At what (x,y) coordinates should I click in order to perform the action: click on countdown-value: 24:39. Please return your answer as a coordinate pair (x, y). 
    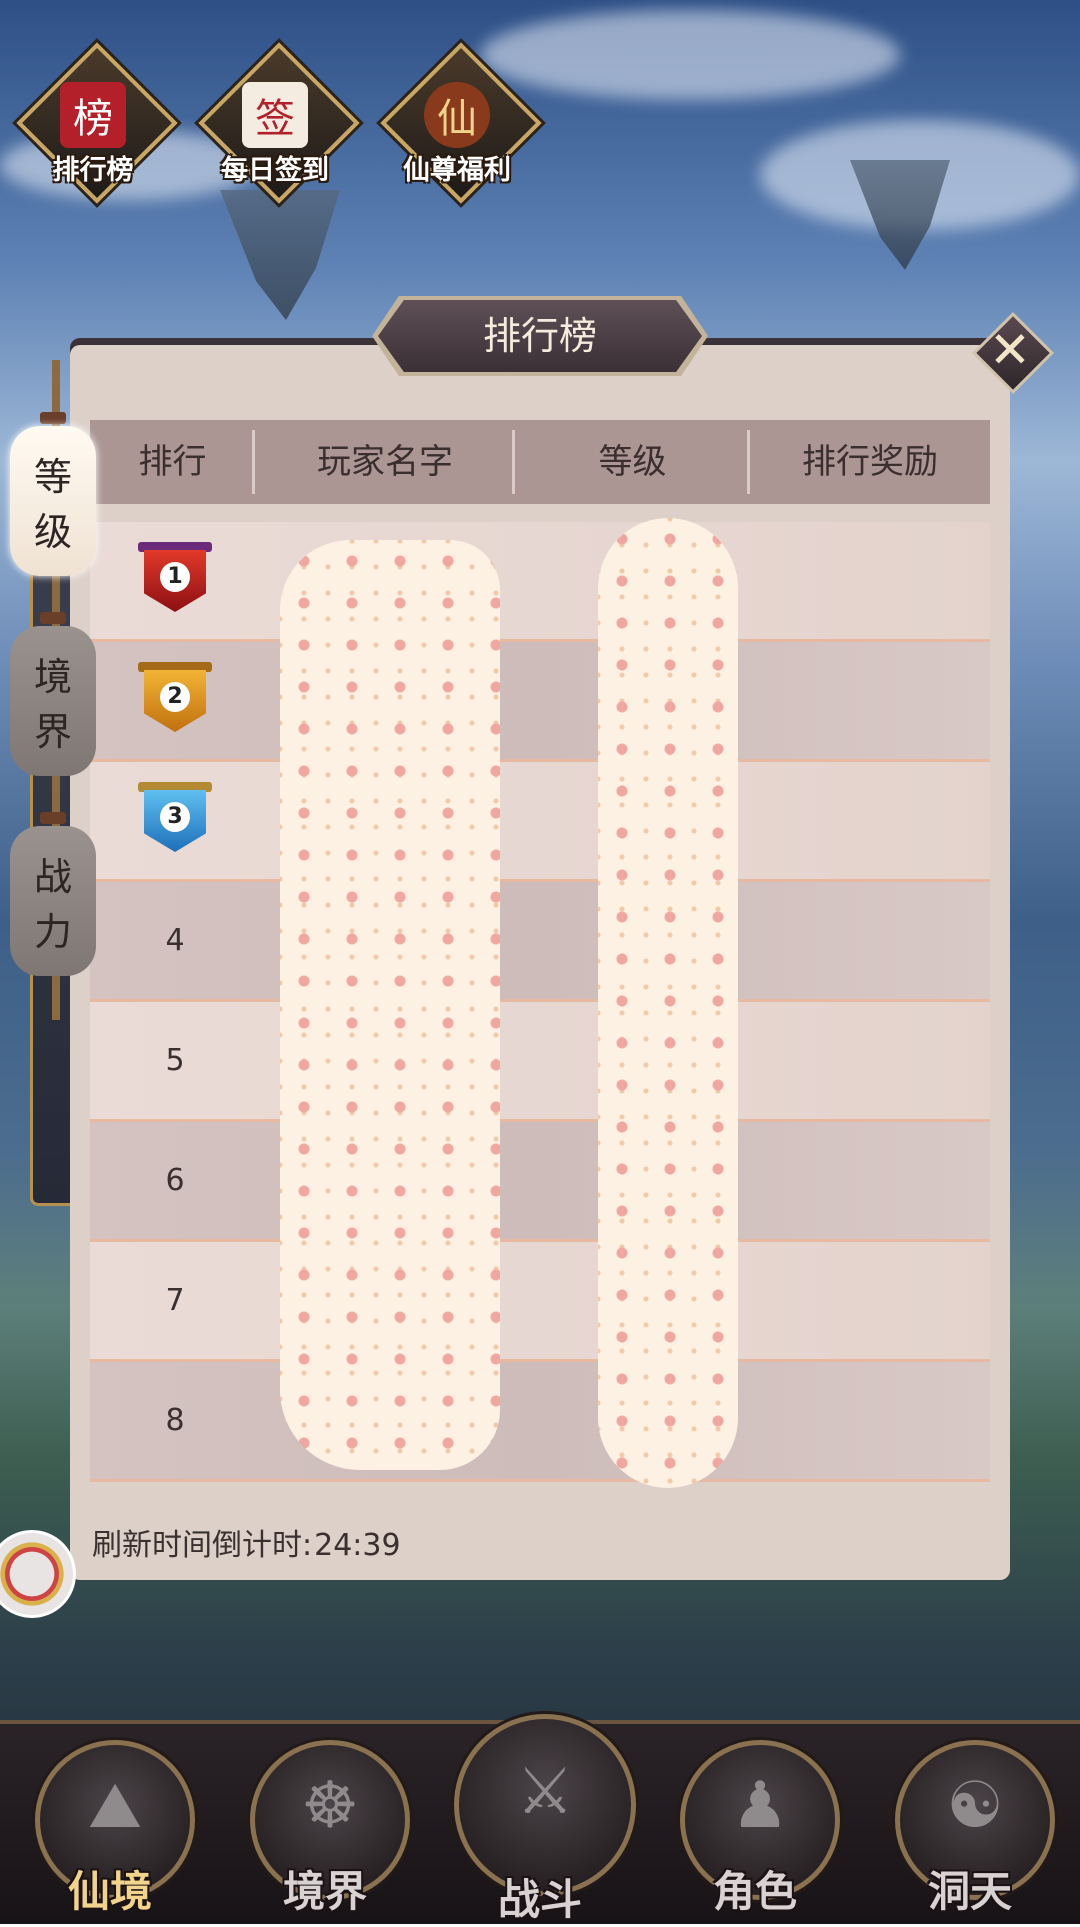
    Looking at the image, I should click on (357, 1545).